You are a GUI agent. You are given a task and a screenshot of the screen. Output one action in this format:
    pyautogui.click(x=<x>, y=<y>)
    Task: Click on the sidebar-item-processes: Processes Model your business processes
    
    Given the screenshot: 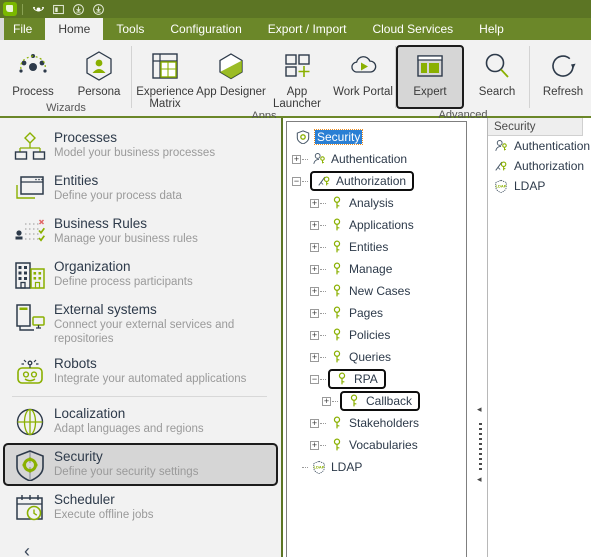 What is the action you would take?
    pyautogui.click(x=140, y=145)
    